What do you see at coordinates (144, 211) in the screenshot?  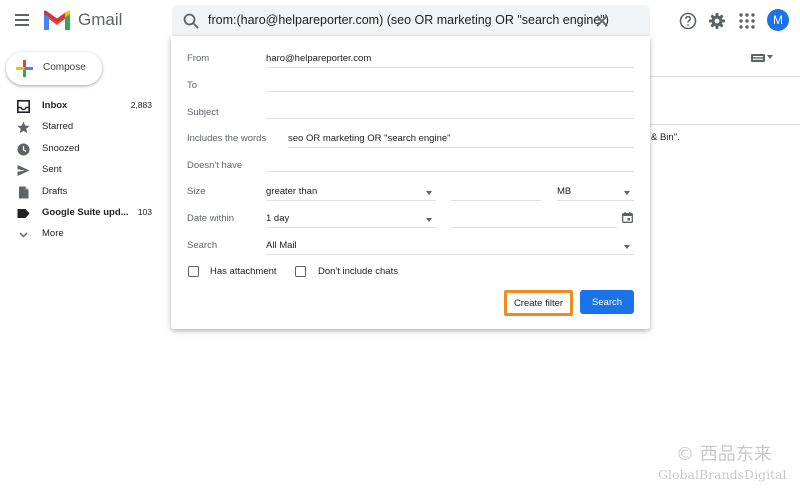 I see `unread-count: 103` at bounding box center [144, 211].